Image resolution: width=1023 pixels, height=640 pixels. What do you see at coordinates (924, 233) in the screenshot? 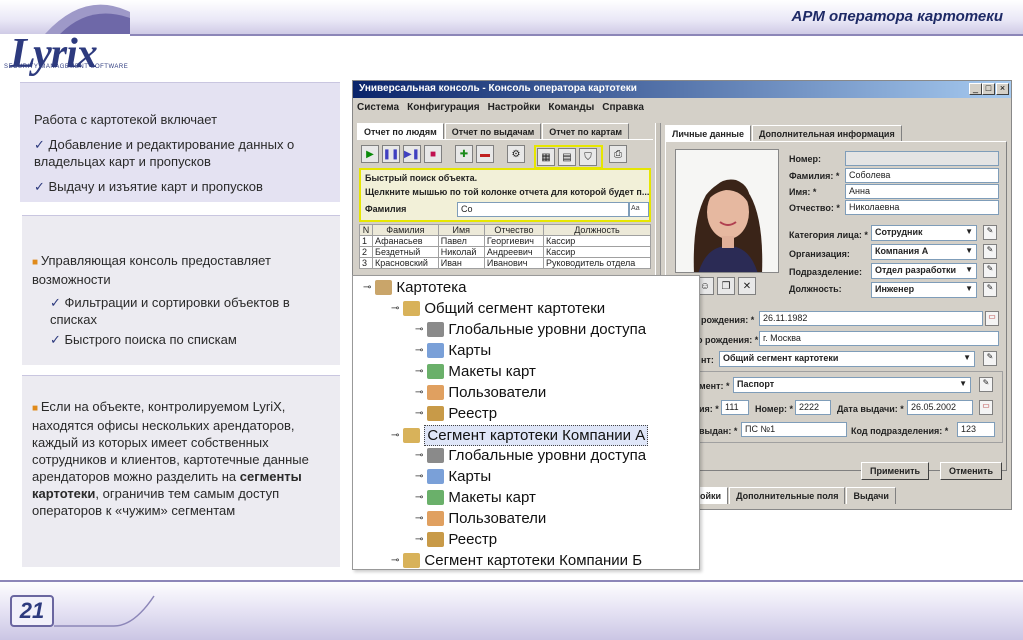
I see `category-select: Сотрудник` at bounding box center [924, 233].